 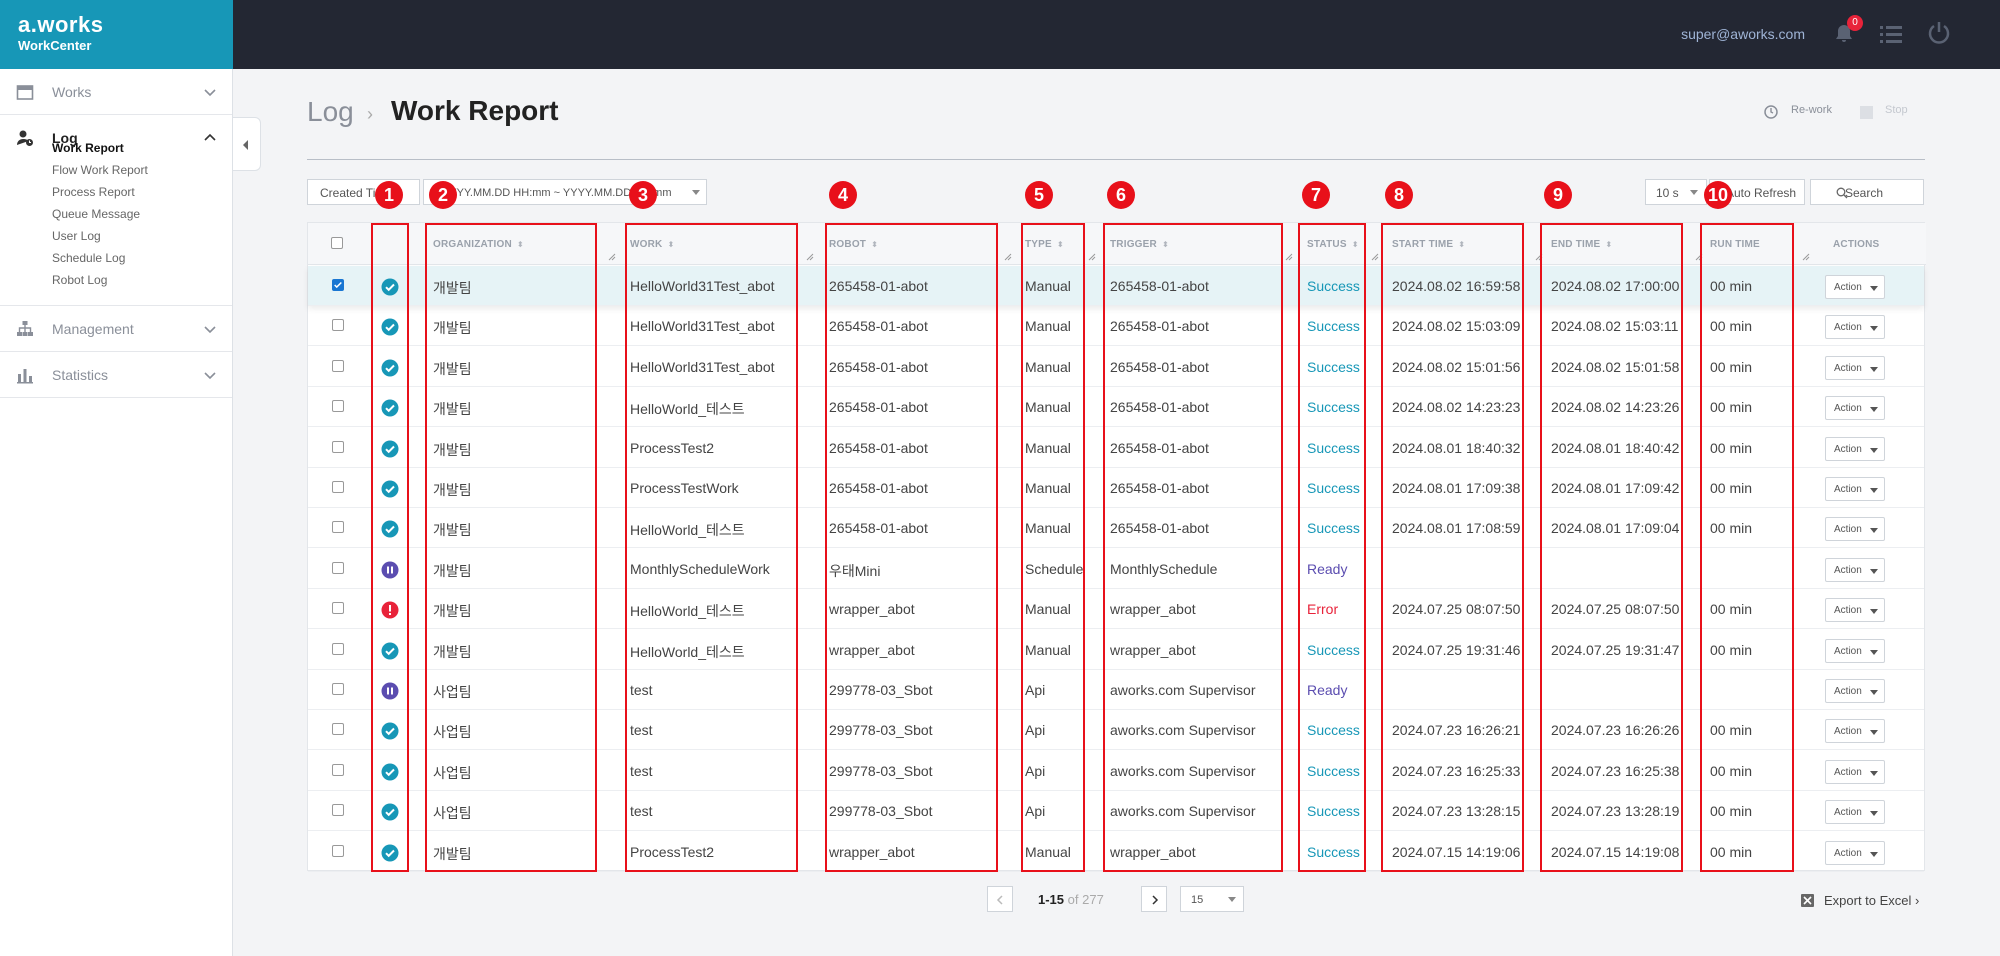 What do you see at coordinates (88, 258) in the screenshot?
I see `sidebar-sub-schedule-log: Schedule Log` at bounding box center [88, 258].